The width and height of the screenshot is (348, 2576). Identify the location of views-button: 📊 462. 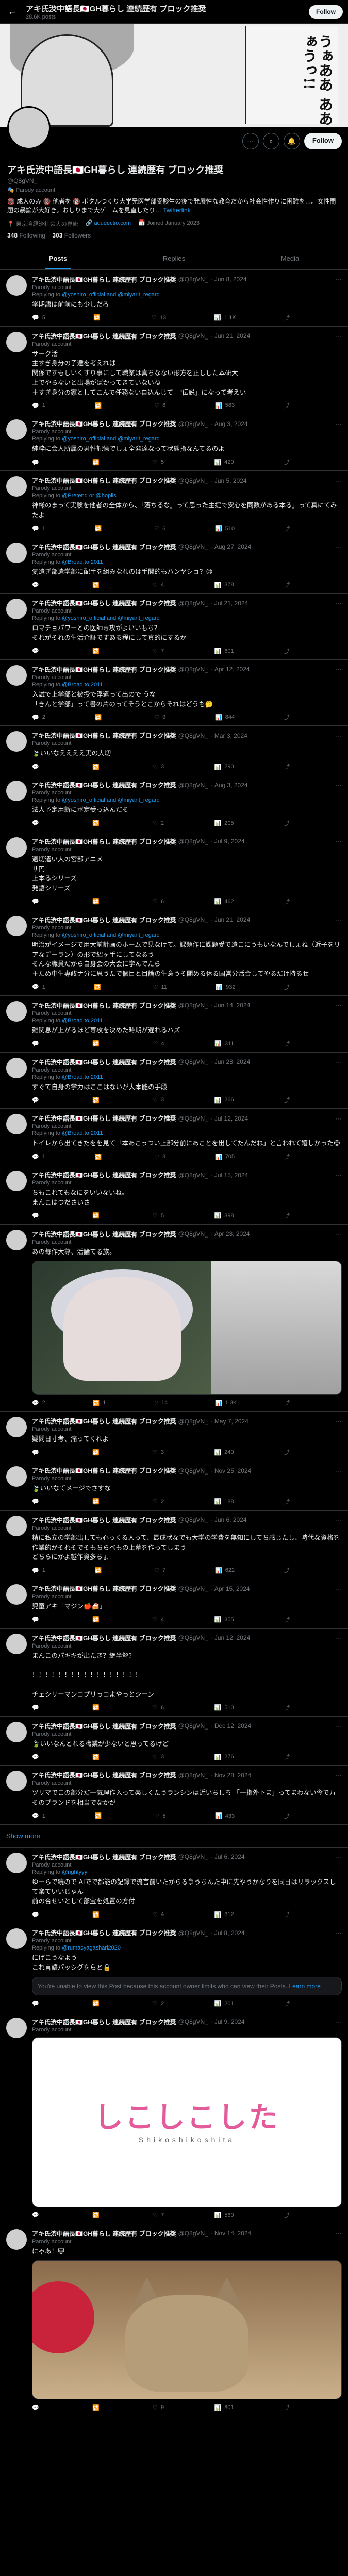
(224, 901).